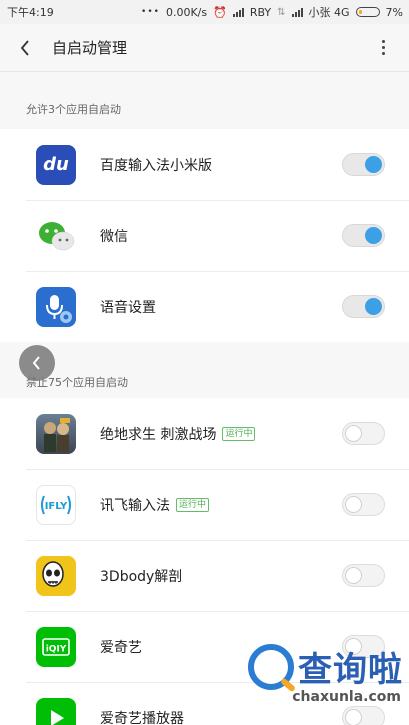 This screenshot has width=409, height=725. I want to click on app-name: 微信, so click(114, 236).